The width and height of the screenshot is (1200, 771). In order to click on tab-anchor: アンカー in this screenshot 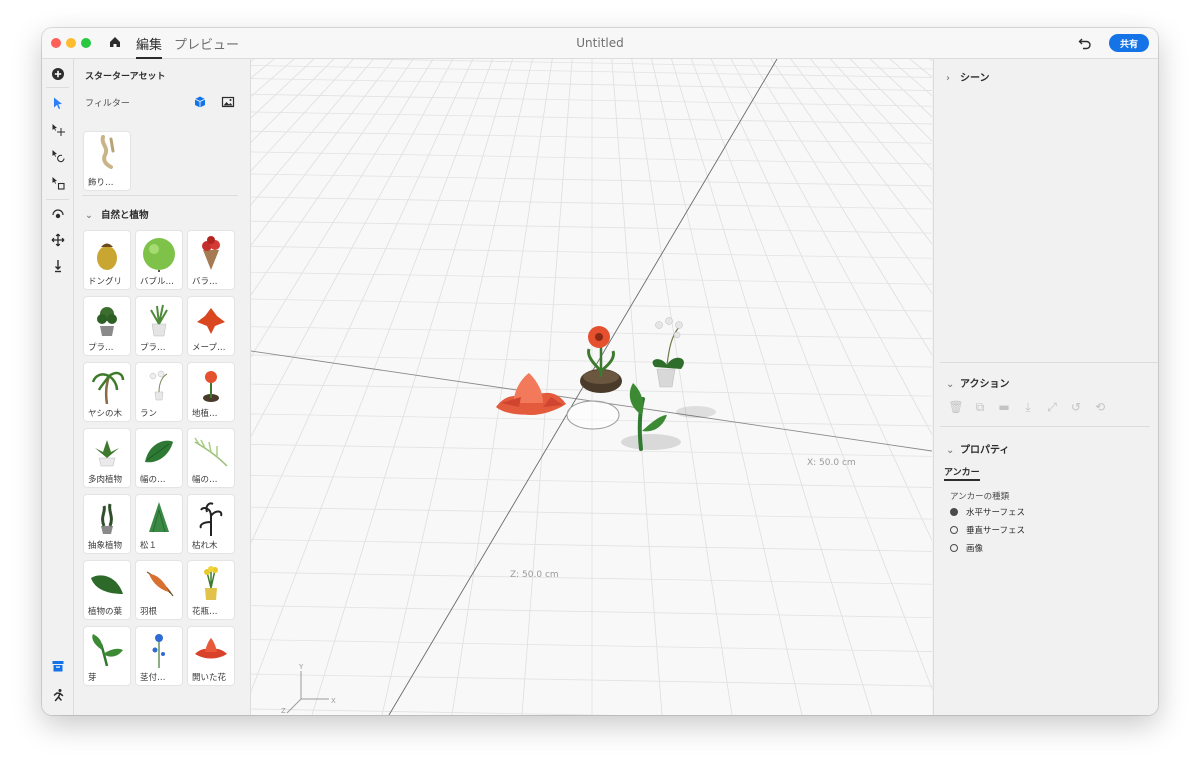, I will do `click(962, 473)`.